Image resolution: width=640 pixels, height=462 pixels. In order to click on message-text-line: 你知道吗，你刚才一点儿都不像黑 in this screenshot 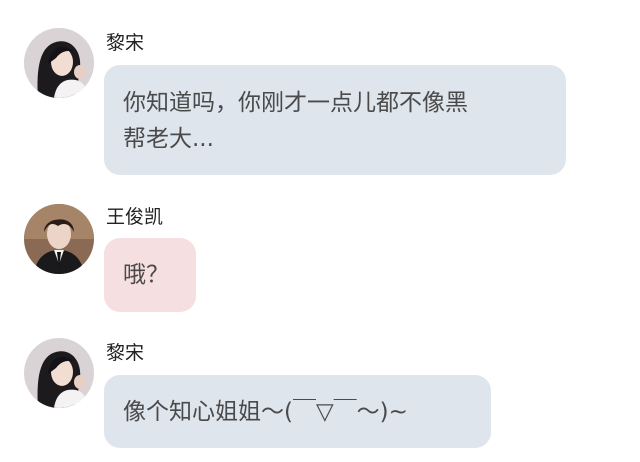, I will do `click(295, 103)`.